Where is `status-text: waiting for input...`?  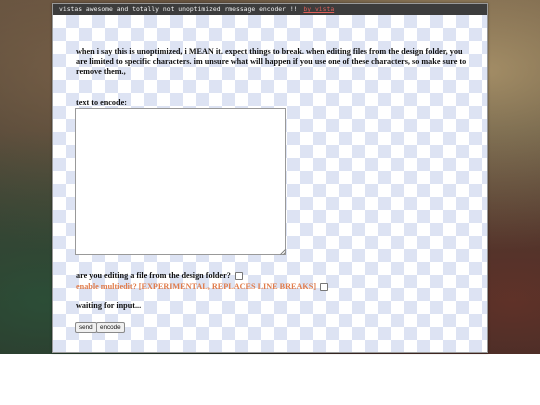
status-text: waiting for input... is located at coordinates (109, 305).